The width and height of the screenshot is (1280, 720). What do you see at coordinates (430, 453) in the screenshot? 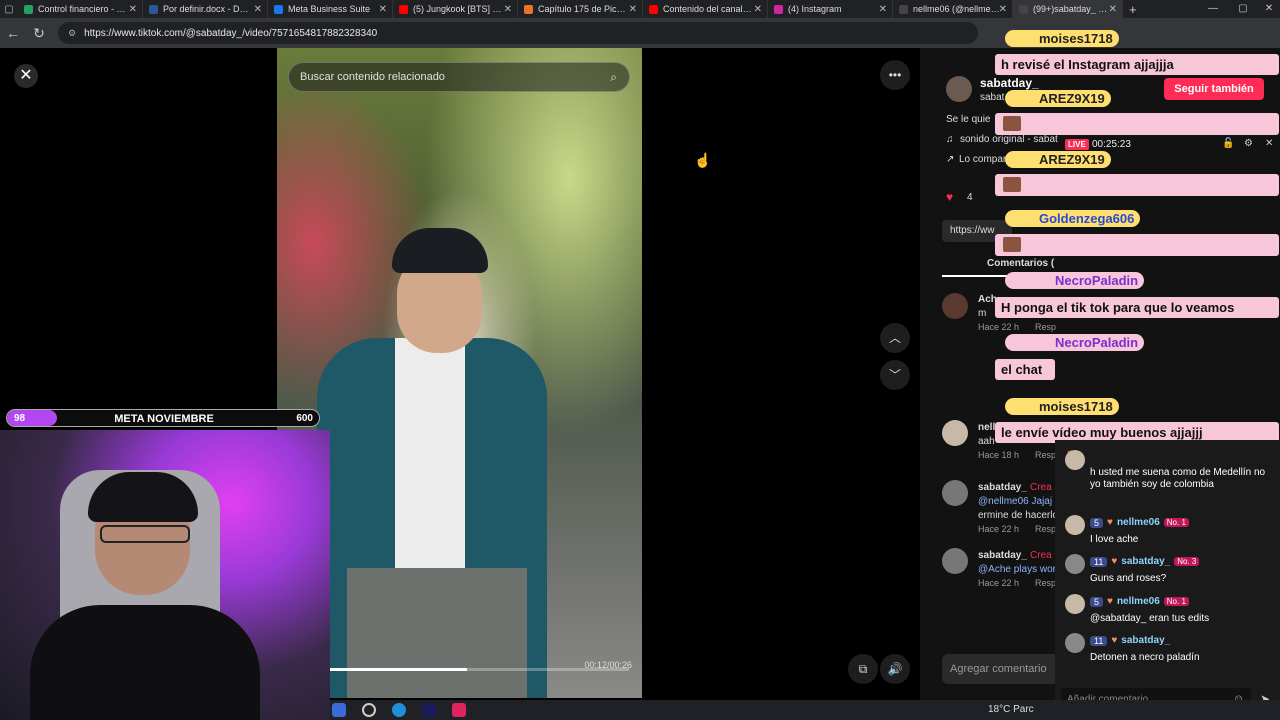
I see `video-person-shirt` at bounding box center [430, 453].